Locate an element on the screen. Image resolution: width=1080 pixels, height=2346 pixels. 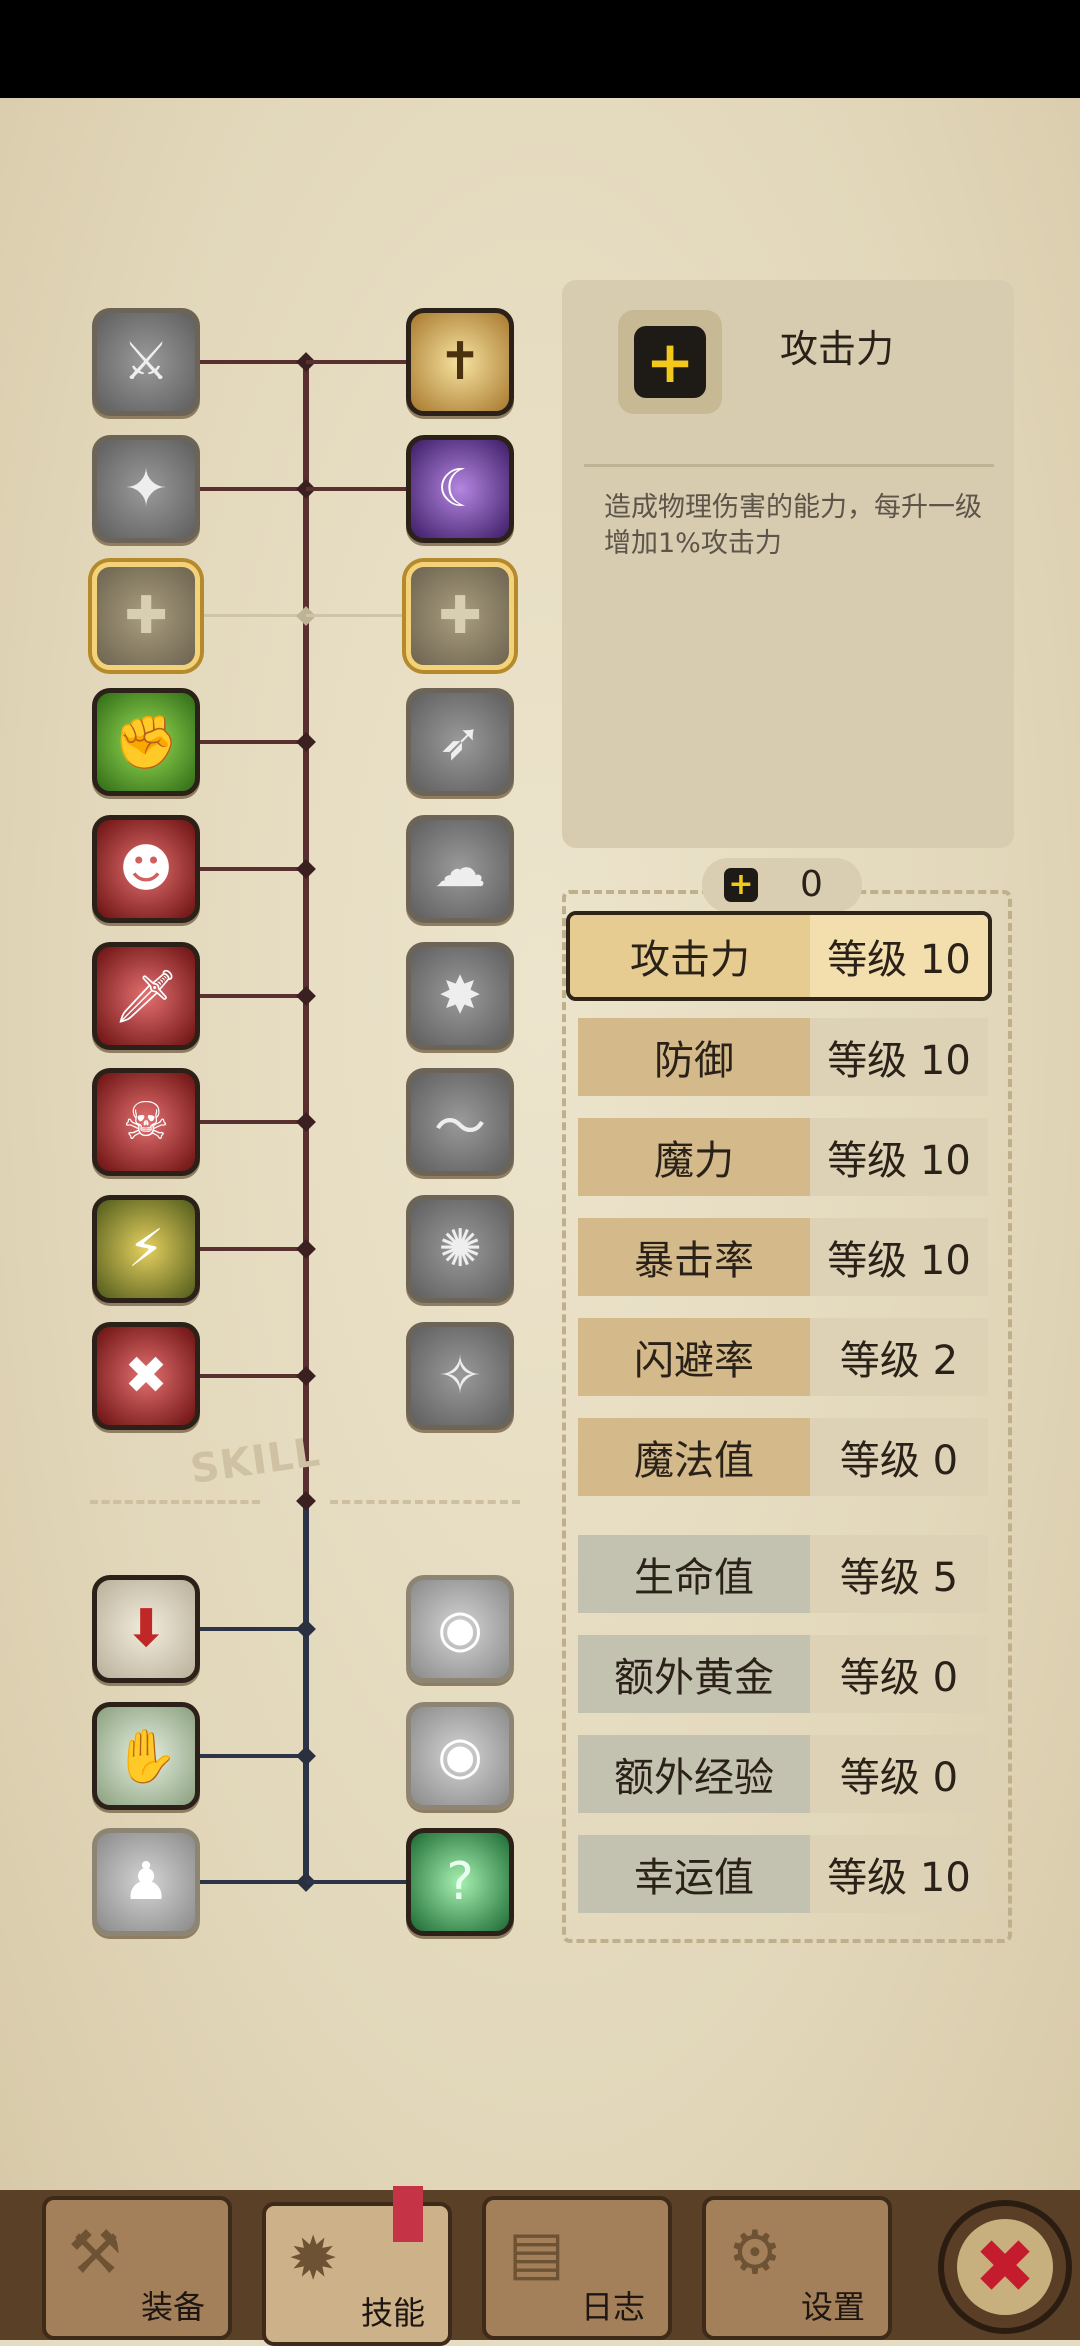
stat-level: 等级 5 is located at coordinates (899, 1574).